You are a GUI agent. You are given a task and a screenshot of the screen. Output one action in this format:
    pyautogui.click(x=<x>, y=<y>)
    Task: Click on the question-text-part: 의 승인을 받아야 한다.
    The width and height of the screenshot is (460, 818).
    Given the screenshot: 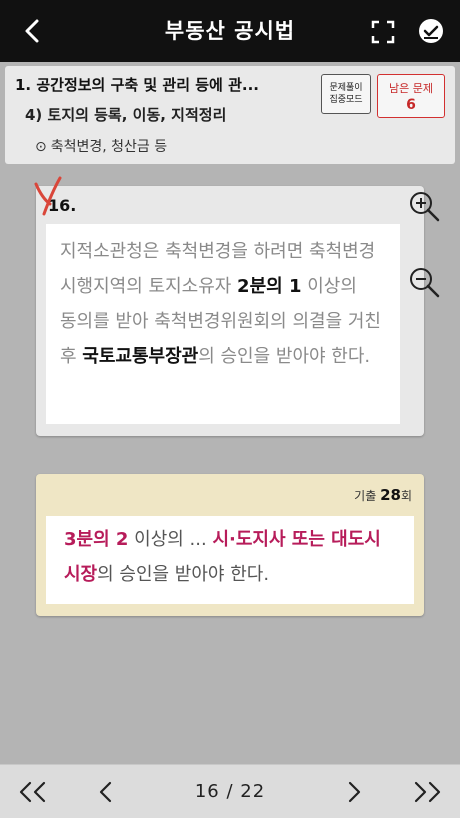 What is the action you would take?
    pyautogui.click(x=284, y=356)
    